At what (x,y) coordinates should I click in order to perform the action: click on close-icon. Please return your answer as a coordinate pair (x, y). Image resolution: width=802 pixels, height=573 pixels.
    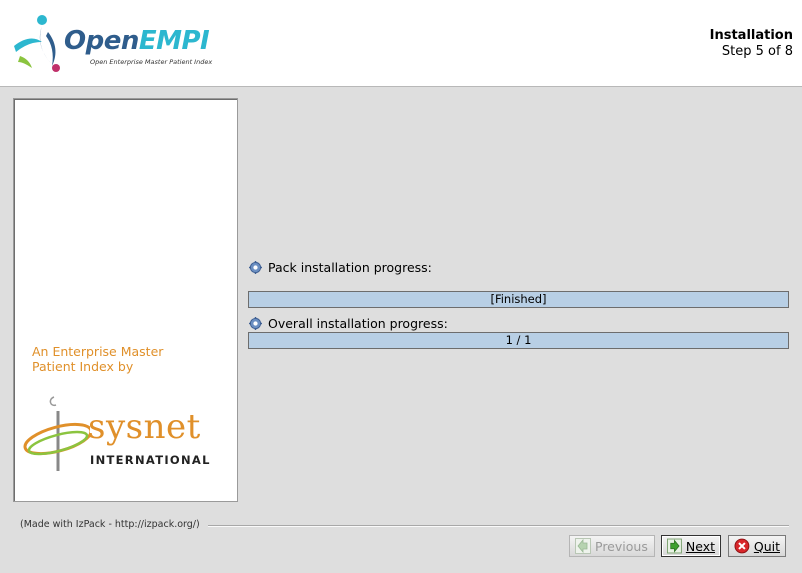
    Looking at the image, I should click on (742, 546).